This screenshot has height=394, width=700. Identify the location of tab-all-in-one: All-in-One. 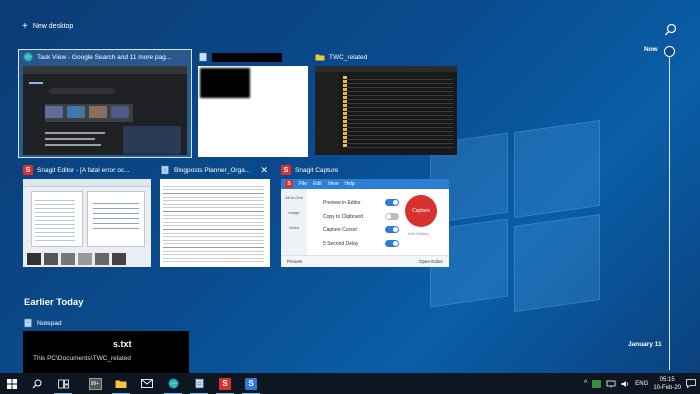
(294, 197).